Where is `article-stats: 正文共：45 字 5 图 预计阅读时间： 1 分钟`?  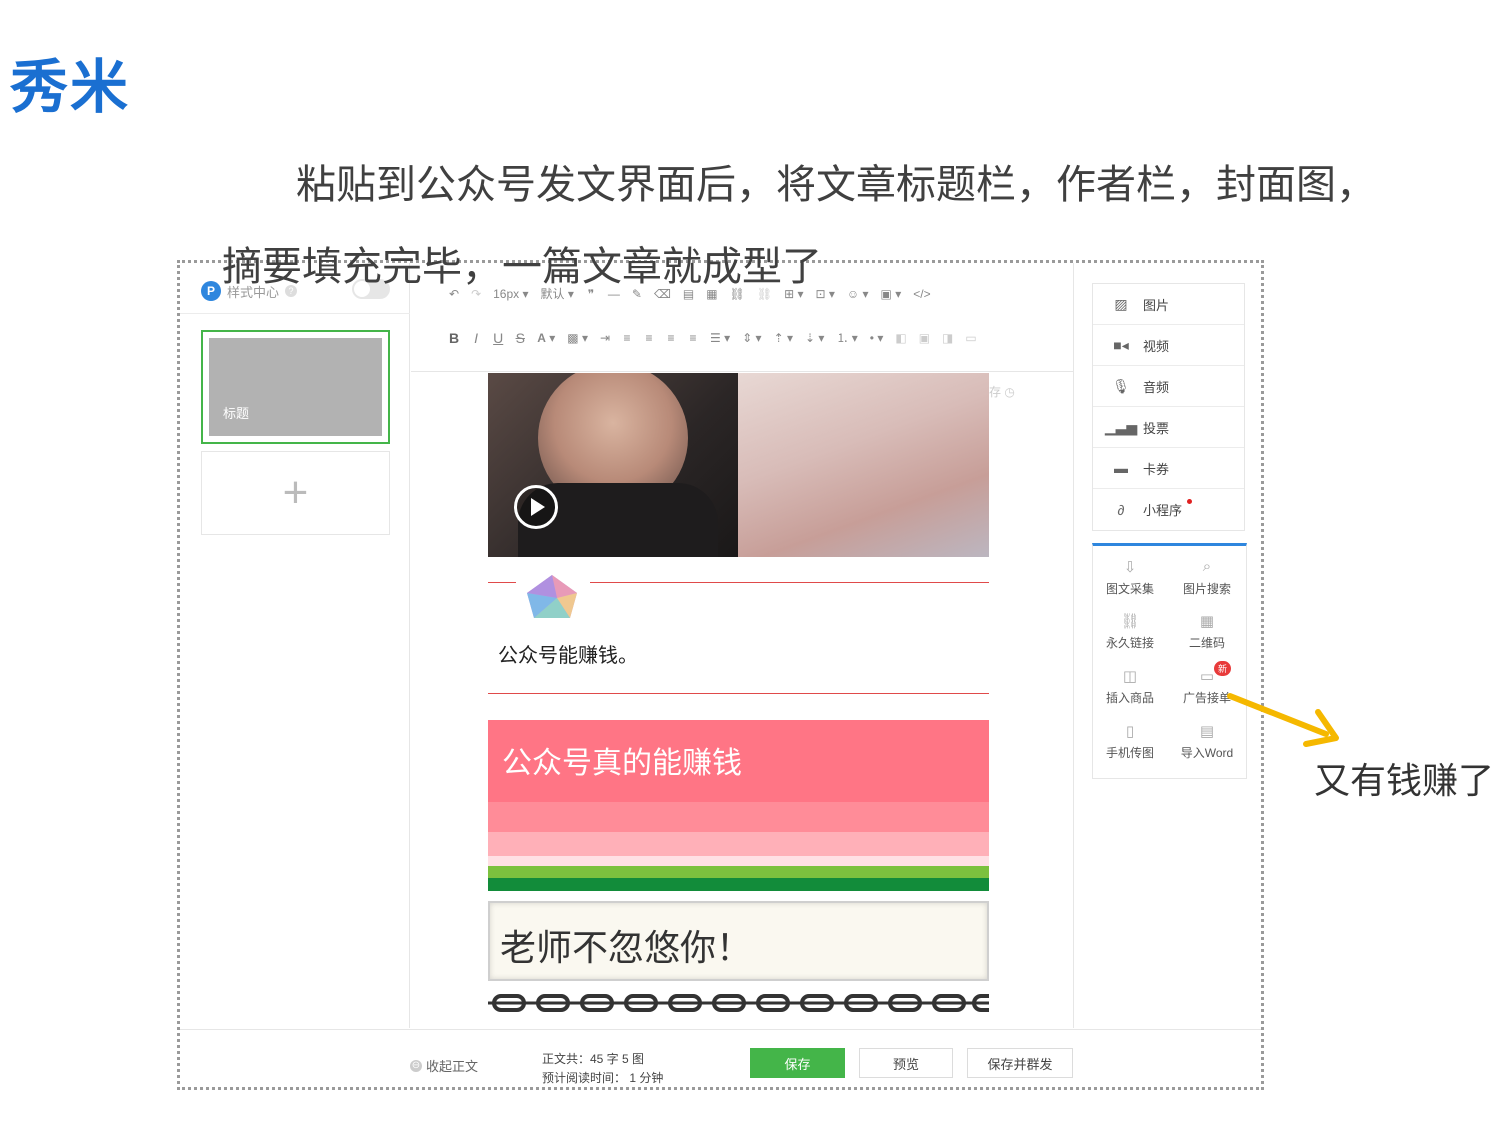
article-stats: 正文共：45 字 5 图 预计阅读时间： 1 分钟 is located at coordinates (603, 1068).